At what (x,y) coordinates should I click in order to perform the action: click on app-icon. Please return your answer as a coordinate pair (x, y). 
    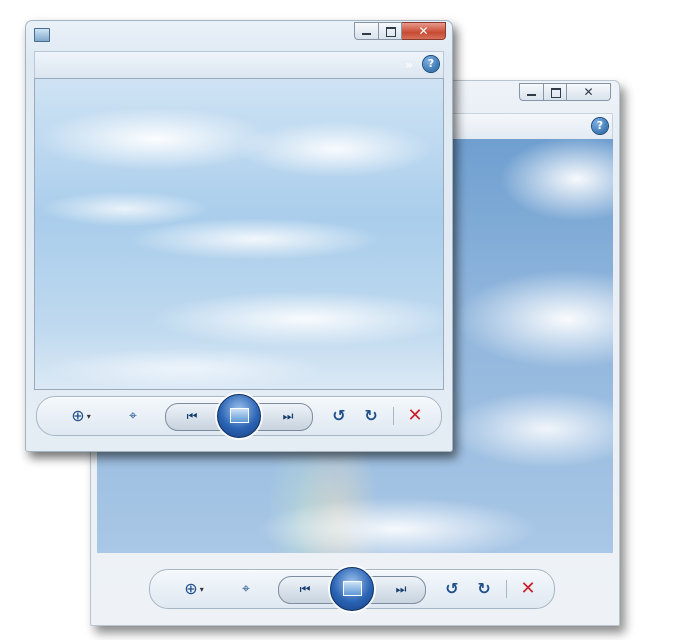
    Looking at the image, I should click on (42, 35).